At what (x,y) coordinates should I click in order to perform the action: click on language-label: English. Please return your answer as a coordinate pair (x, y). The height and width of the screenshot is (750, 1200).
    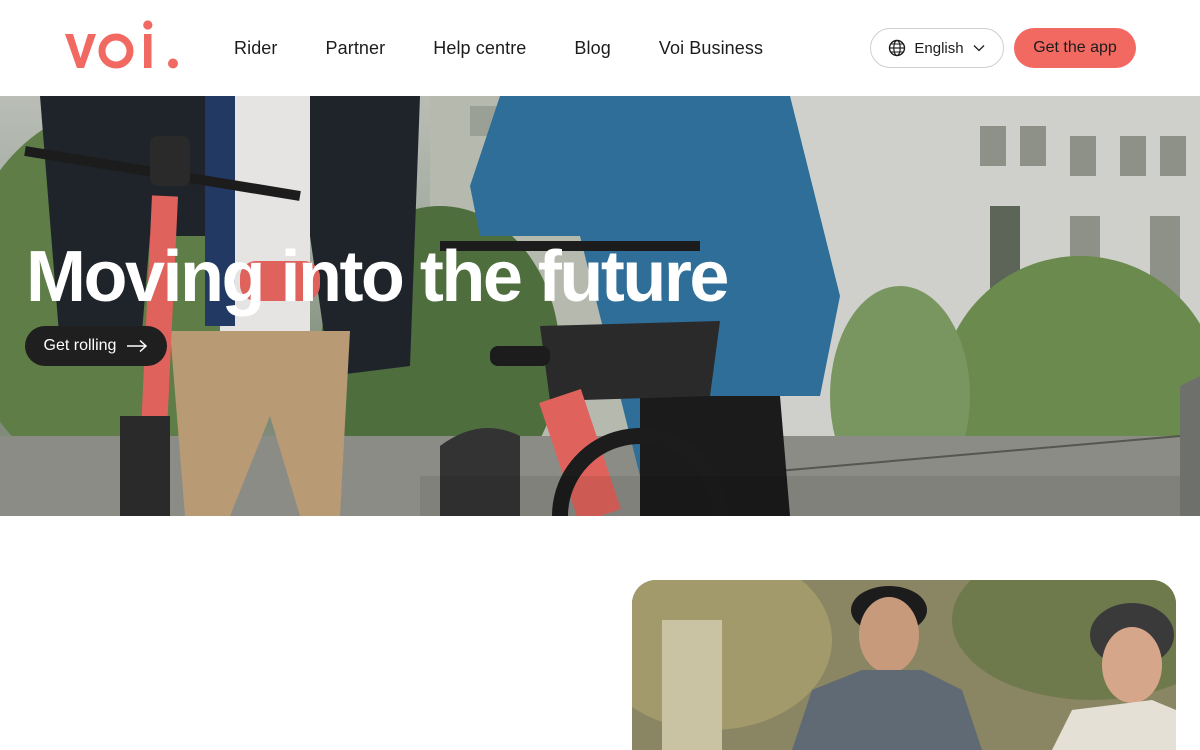
    Looking at the image, I should click on (939, 48).